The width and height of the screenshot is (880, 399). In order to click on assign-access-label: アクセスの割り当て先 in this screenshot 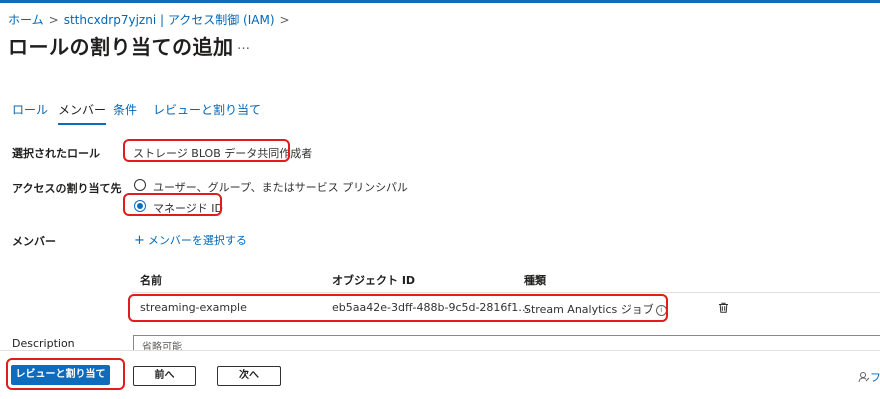, I will do `click(67, 188)`.